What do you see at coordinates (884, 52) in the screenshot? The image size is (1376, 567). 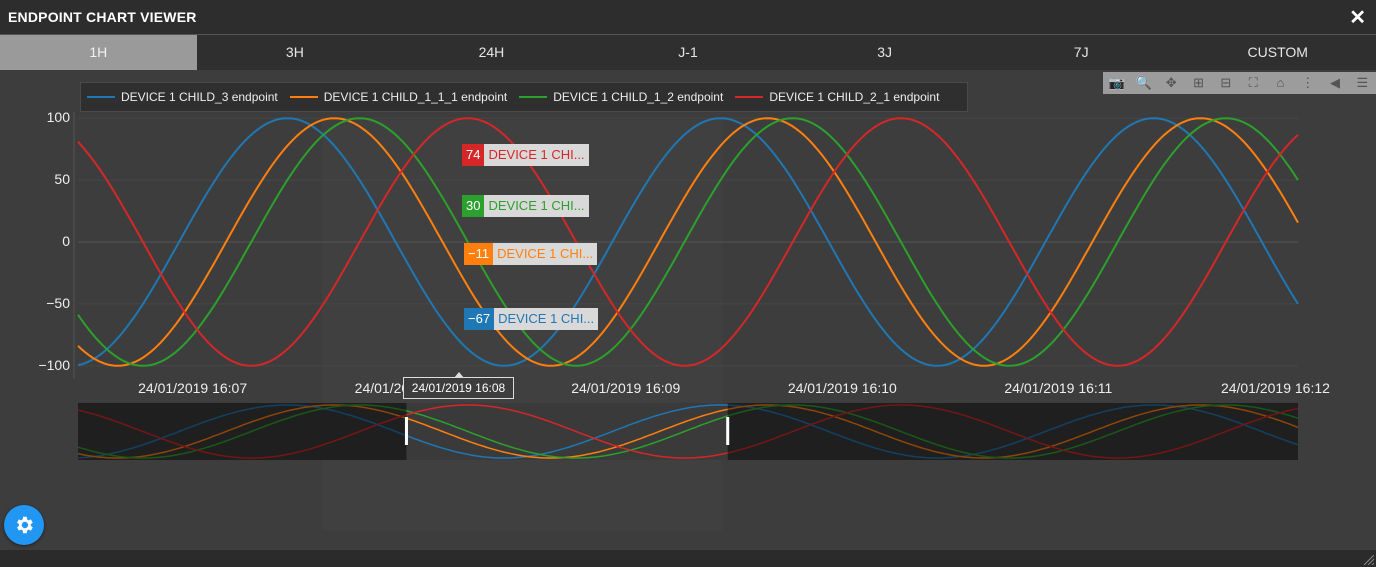 I see `tab-3j: 3J` at bounding box center [884, 52].